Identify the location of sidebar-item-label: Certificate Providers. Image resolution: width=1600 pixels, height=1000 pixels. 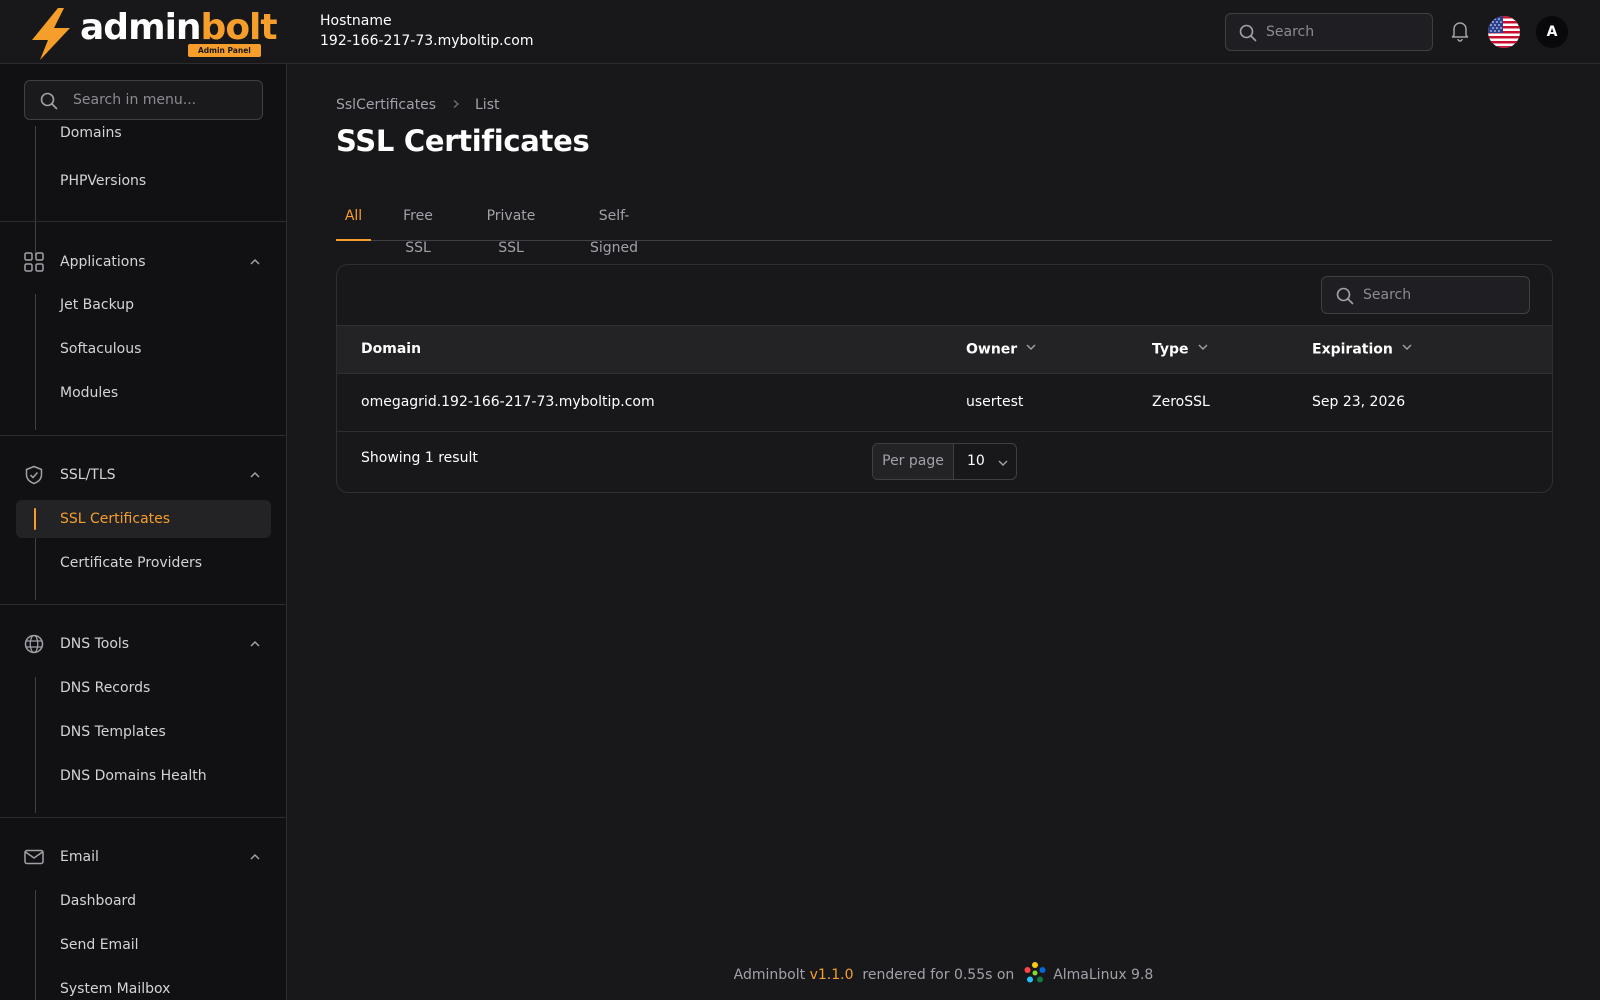
(131, 563).